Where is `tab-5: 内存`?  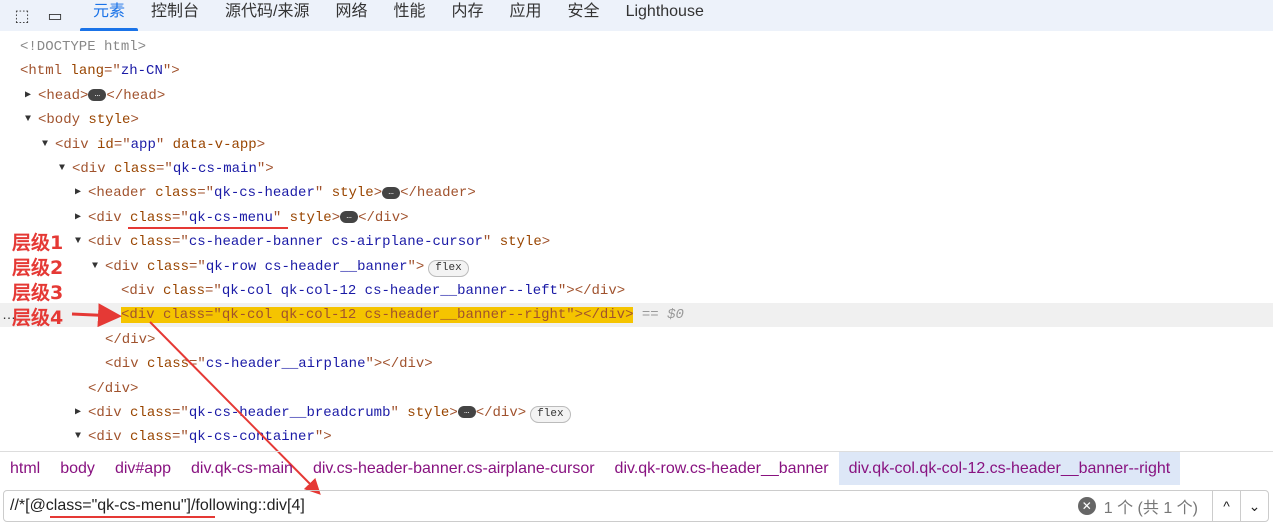 tab-5: 内存 is located at coordinates (468, 15).